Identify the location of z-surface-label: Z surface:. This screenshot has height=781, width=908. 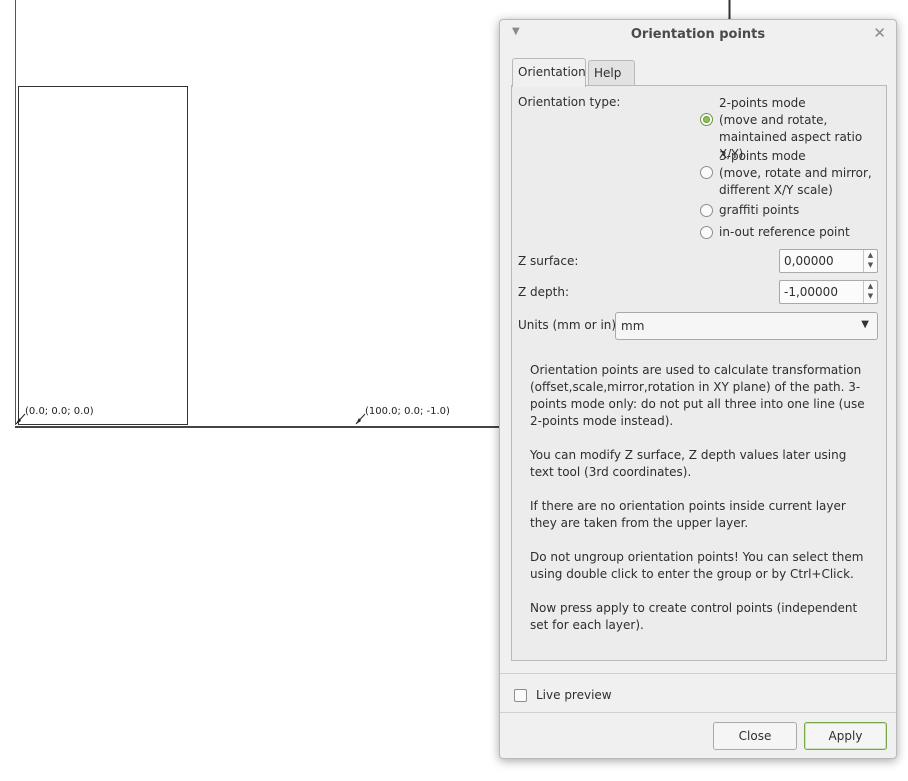
(548, 261).